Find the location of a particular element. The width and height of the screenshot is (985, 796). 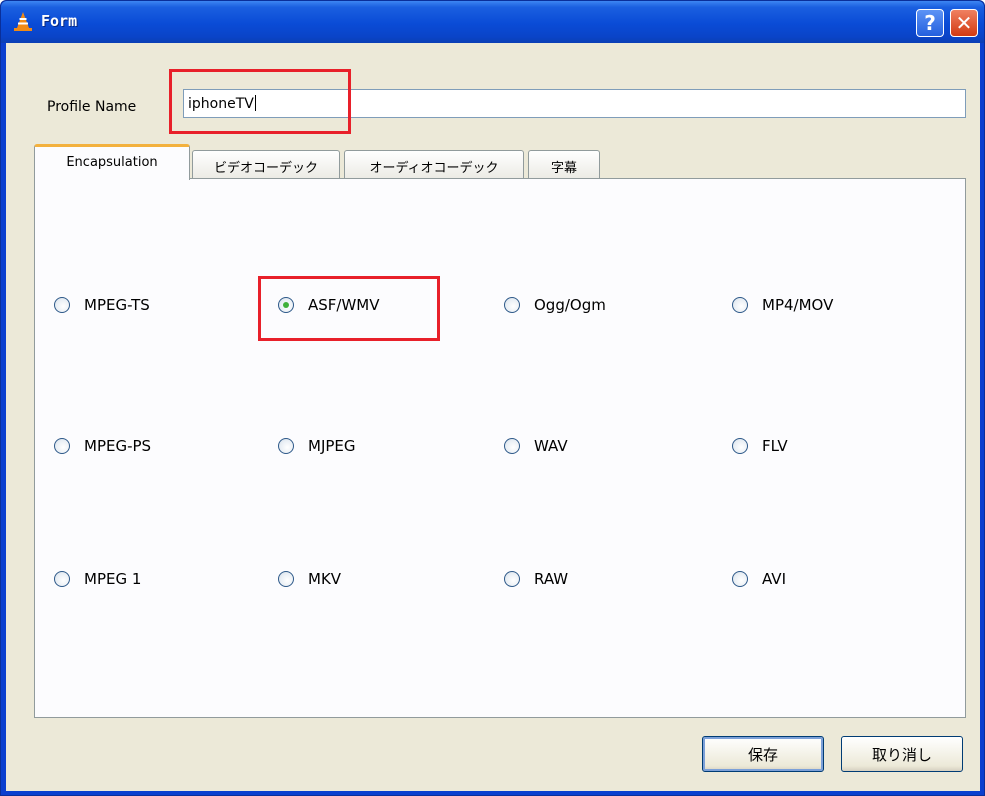

radio-label: MKV is located at coordinates (325, 579).